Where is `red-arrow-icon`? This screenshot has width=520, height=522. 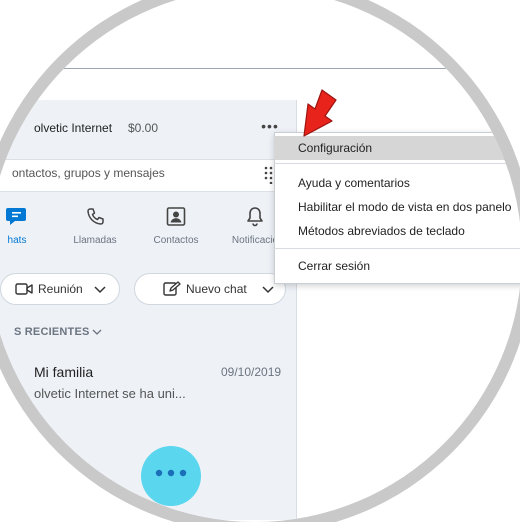
red-arrow-icon is located at coordinates (320, 113).